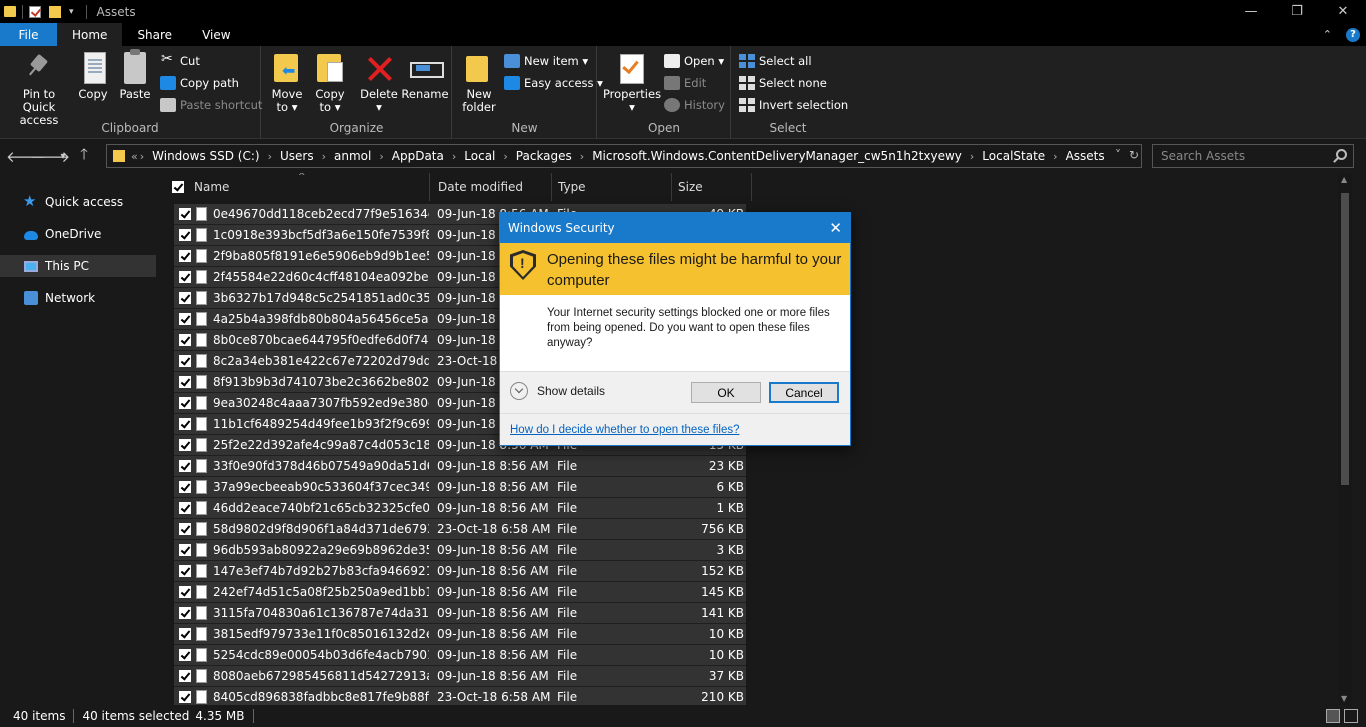  I want to click on new-folder-button: New folder, so click(479, 83).